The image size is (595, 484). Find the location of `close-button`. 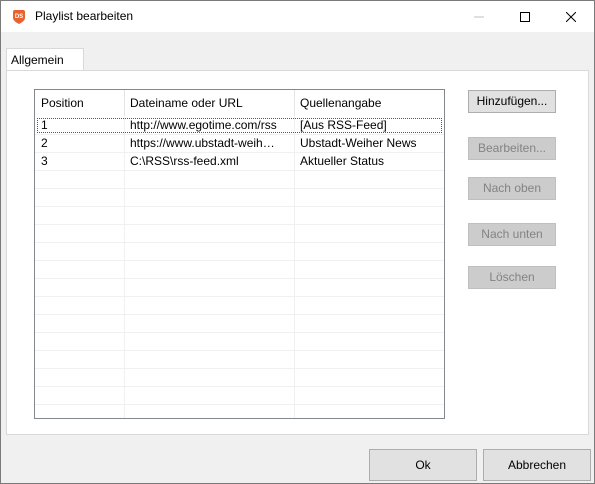

close-button is located at coordinates (571, 16).